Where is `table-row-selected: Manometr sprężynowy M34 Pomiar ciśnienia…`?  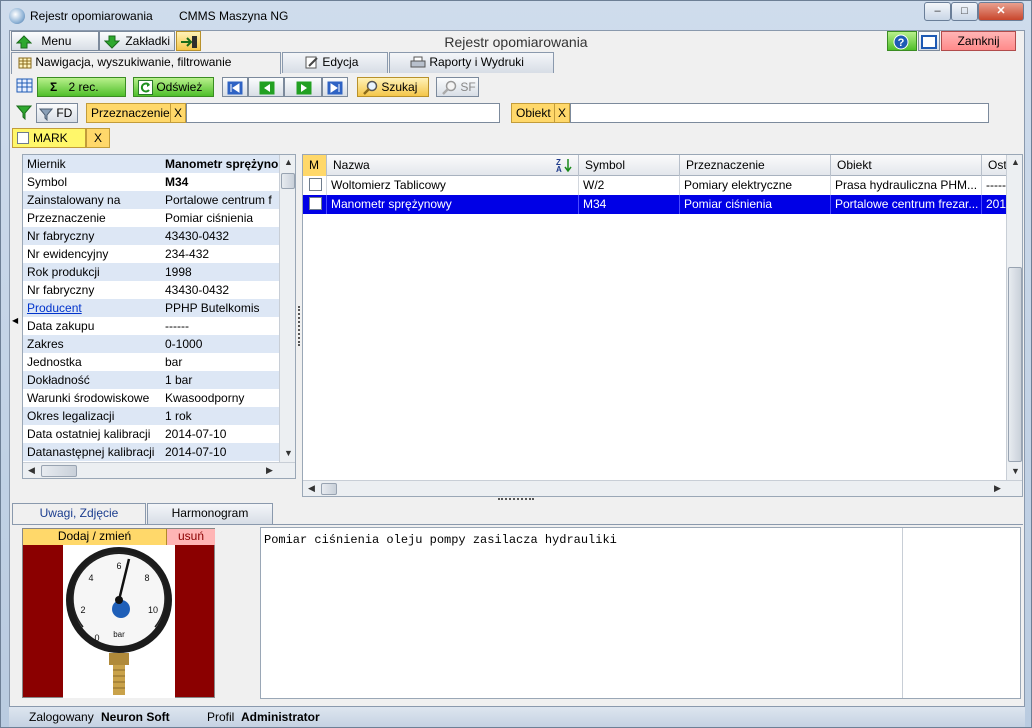 table-row-selected: Manometr sprężynowy M34 Pomiar ciśnienia… is located at coordinates (657, 204).